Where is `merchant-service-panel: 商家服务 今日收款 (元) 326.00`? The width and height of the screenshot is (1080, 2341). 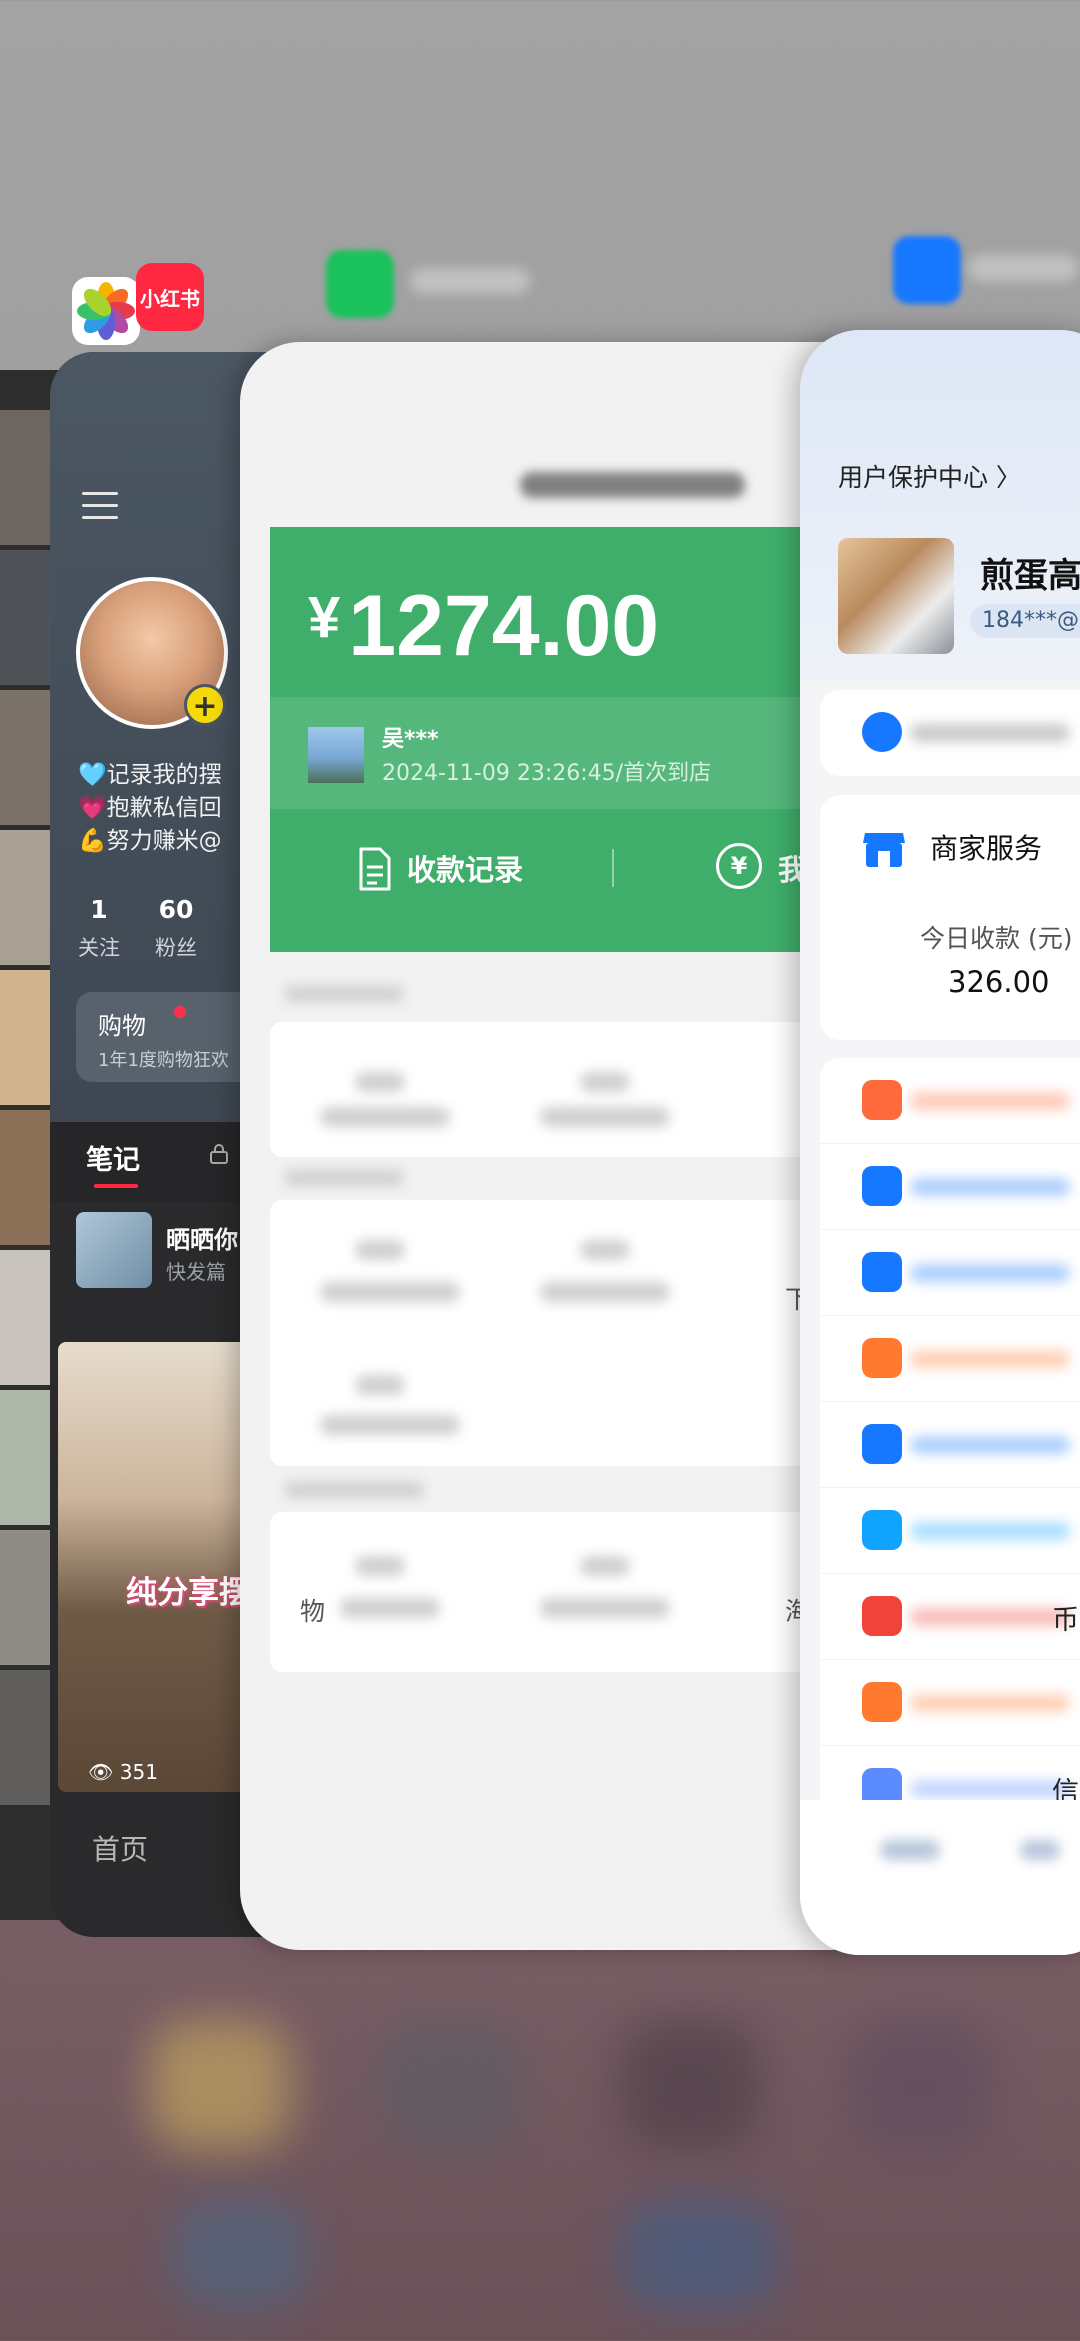 merchant-service-panel: 商家服务 今日收款 (元) 326.00 is located at coordinates (950, 917).